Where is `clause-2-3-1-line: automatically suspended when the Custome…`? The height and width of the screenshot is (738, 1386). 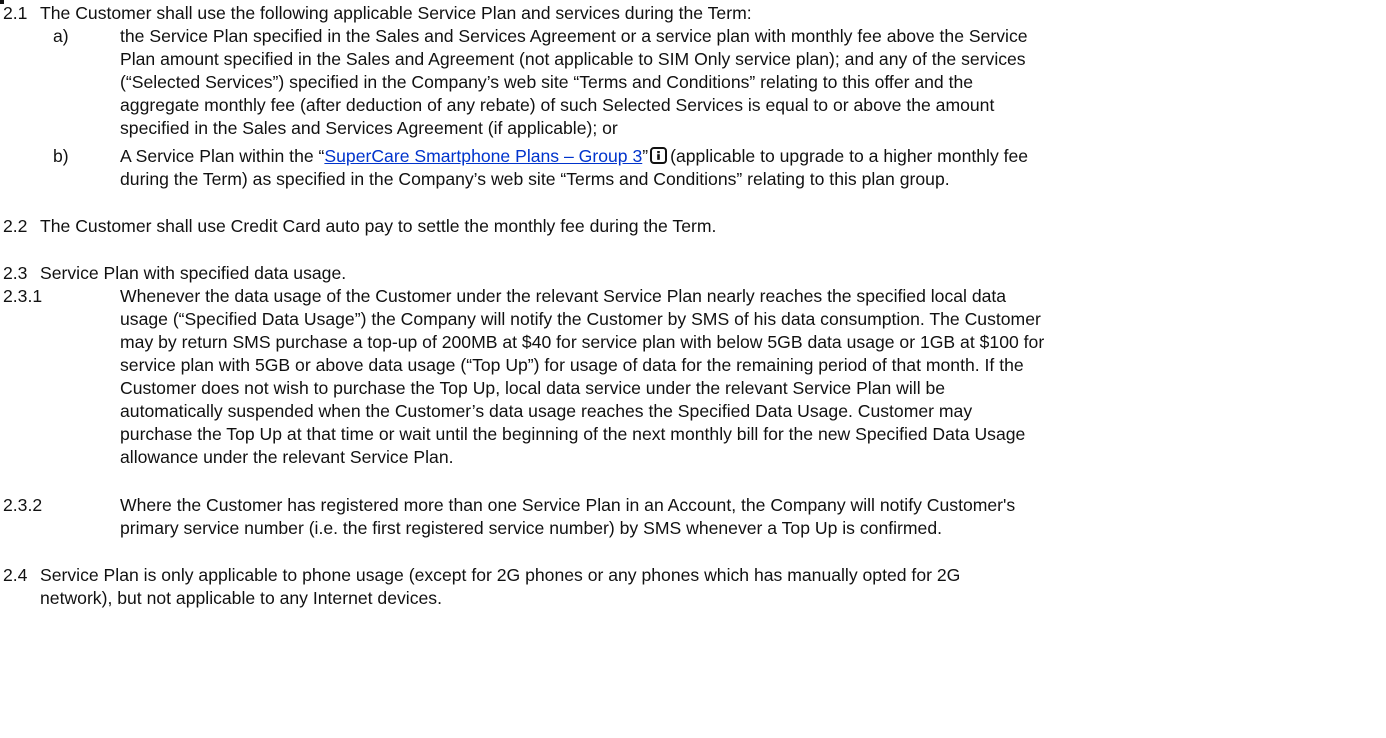 clause-2-3-1-line: automatically suspended when the Custome… is located at coordinates (546, 411).